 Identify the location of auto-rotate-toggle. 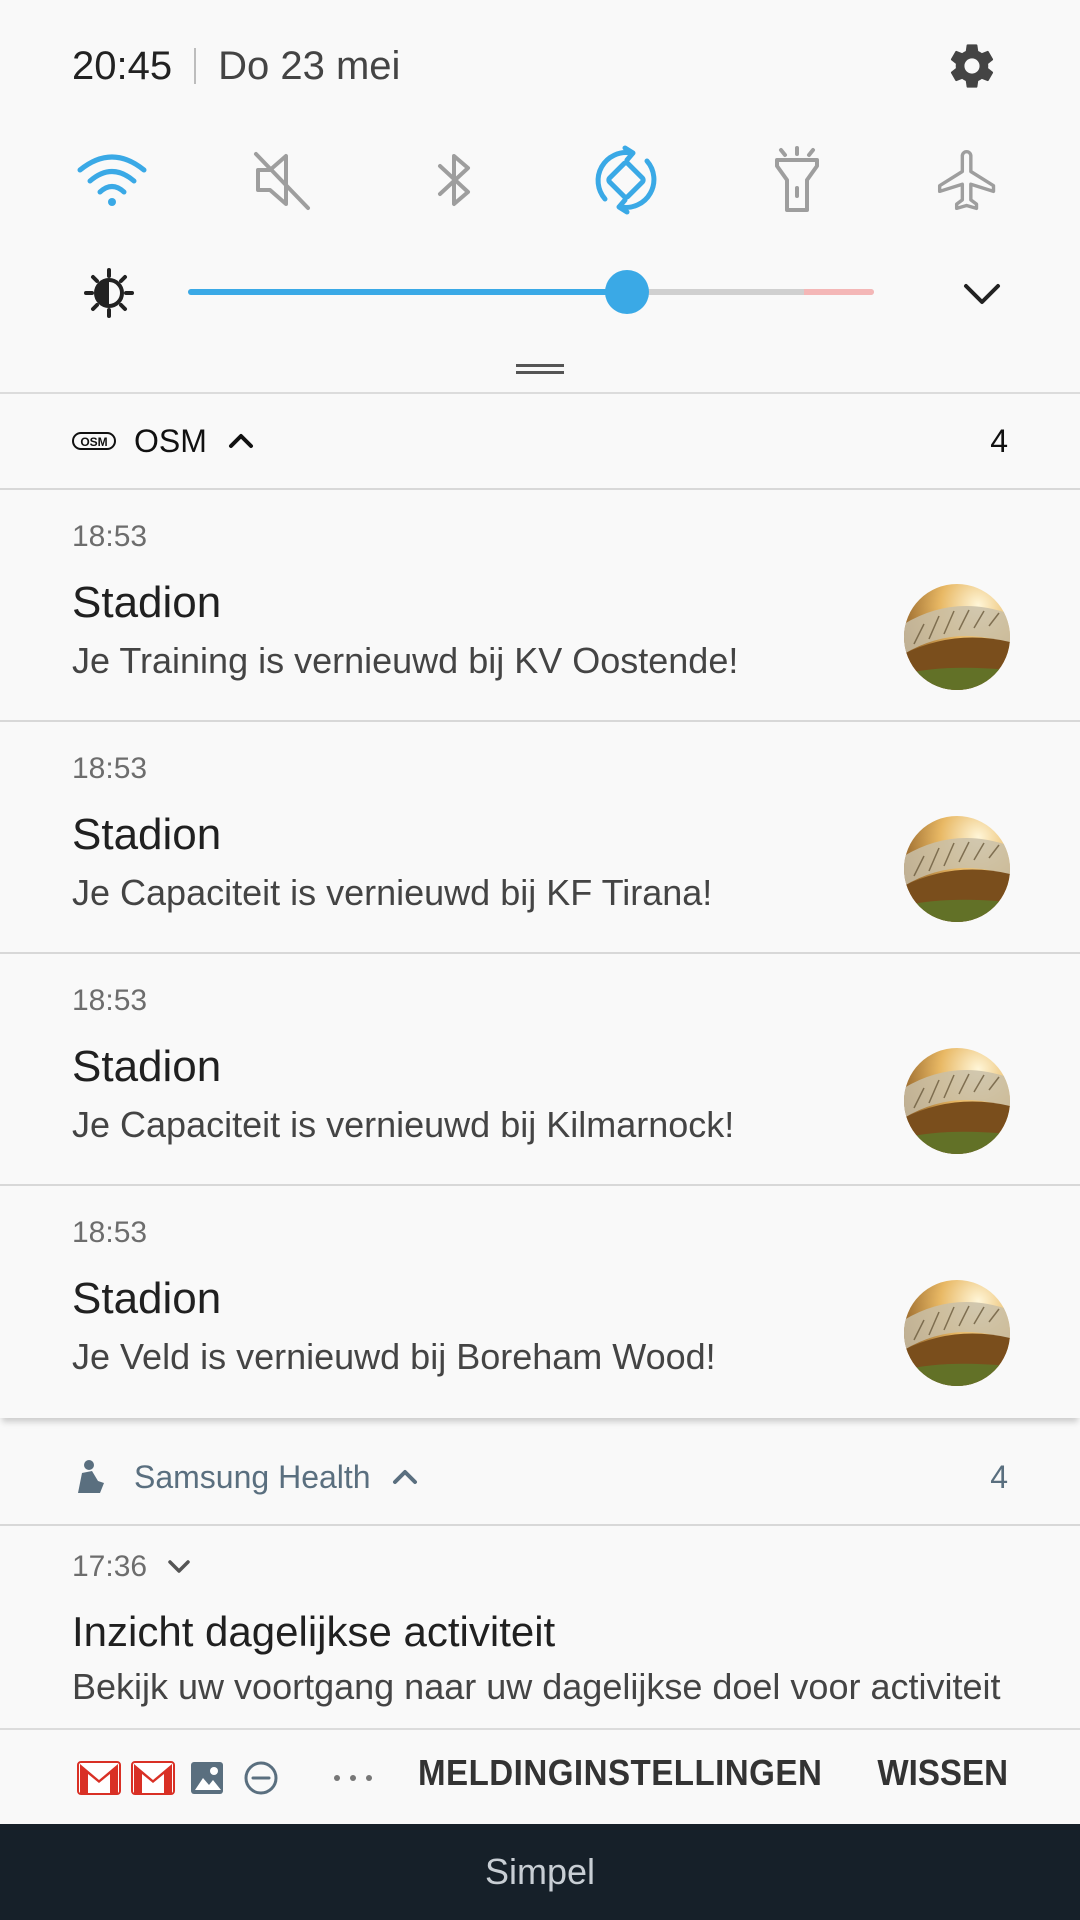
(626, 180).